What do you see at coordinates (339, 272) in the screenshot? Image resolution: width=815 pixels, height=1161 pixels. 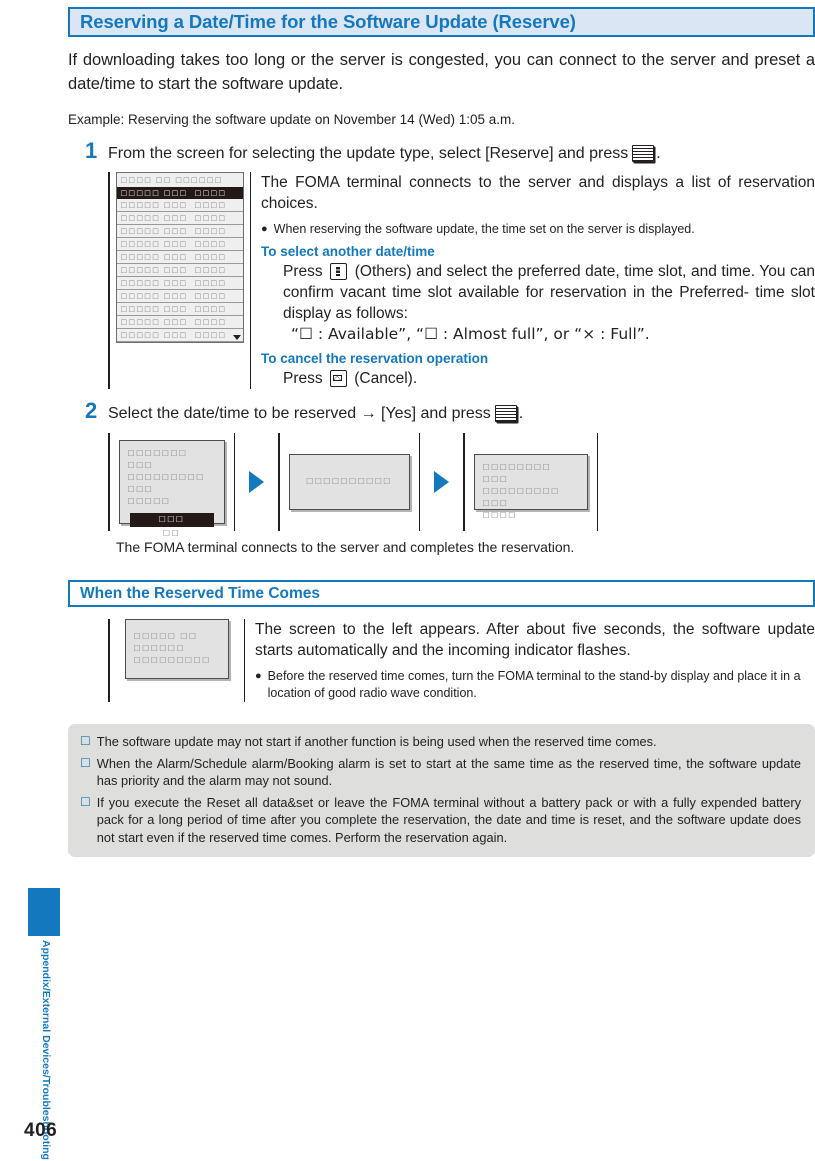 I see `others-key-icon` at bounding box center [339, 272].